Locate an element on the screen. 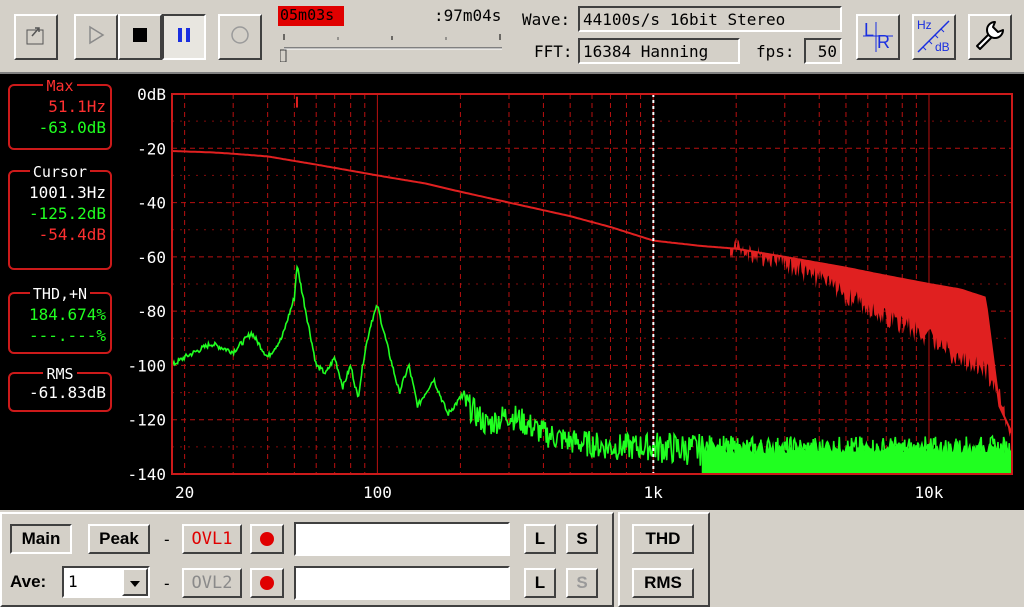  elapsed-time-display: 05m03s is located at coordinates (311, 16).